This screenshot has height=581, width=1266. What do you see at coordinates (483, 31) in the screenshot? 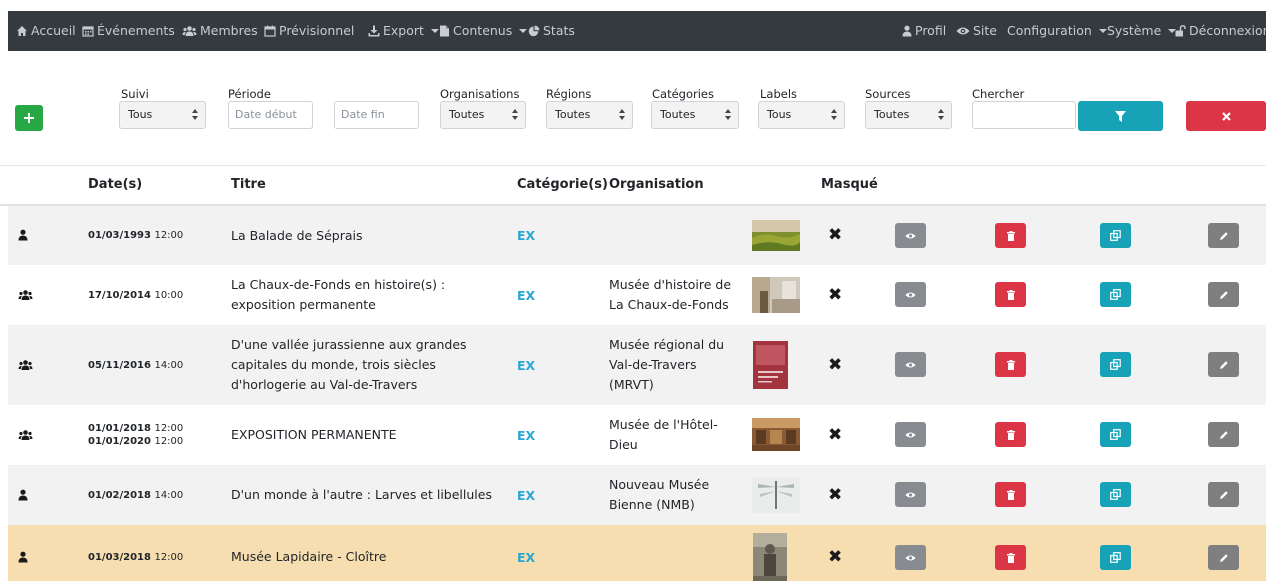
I see `nav-contenus: Contenus` at bounding box center [483, 31].